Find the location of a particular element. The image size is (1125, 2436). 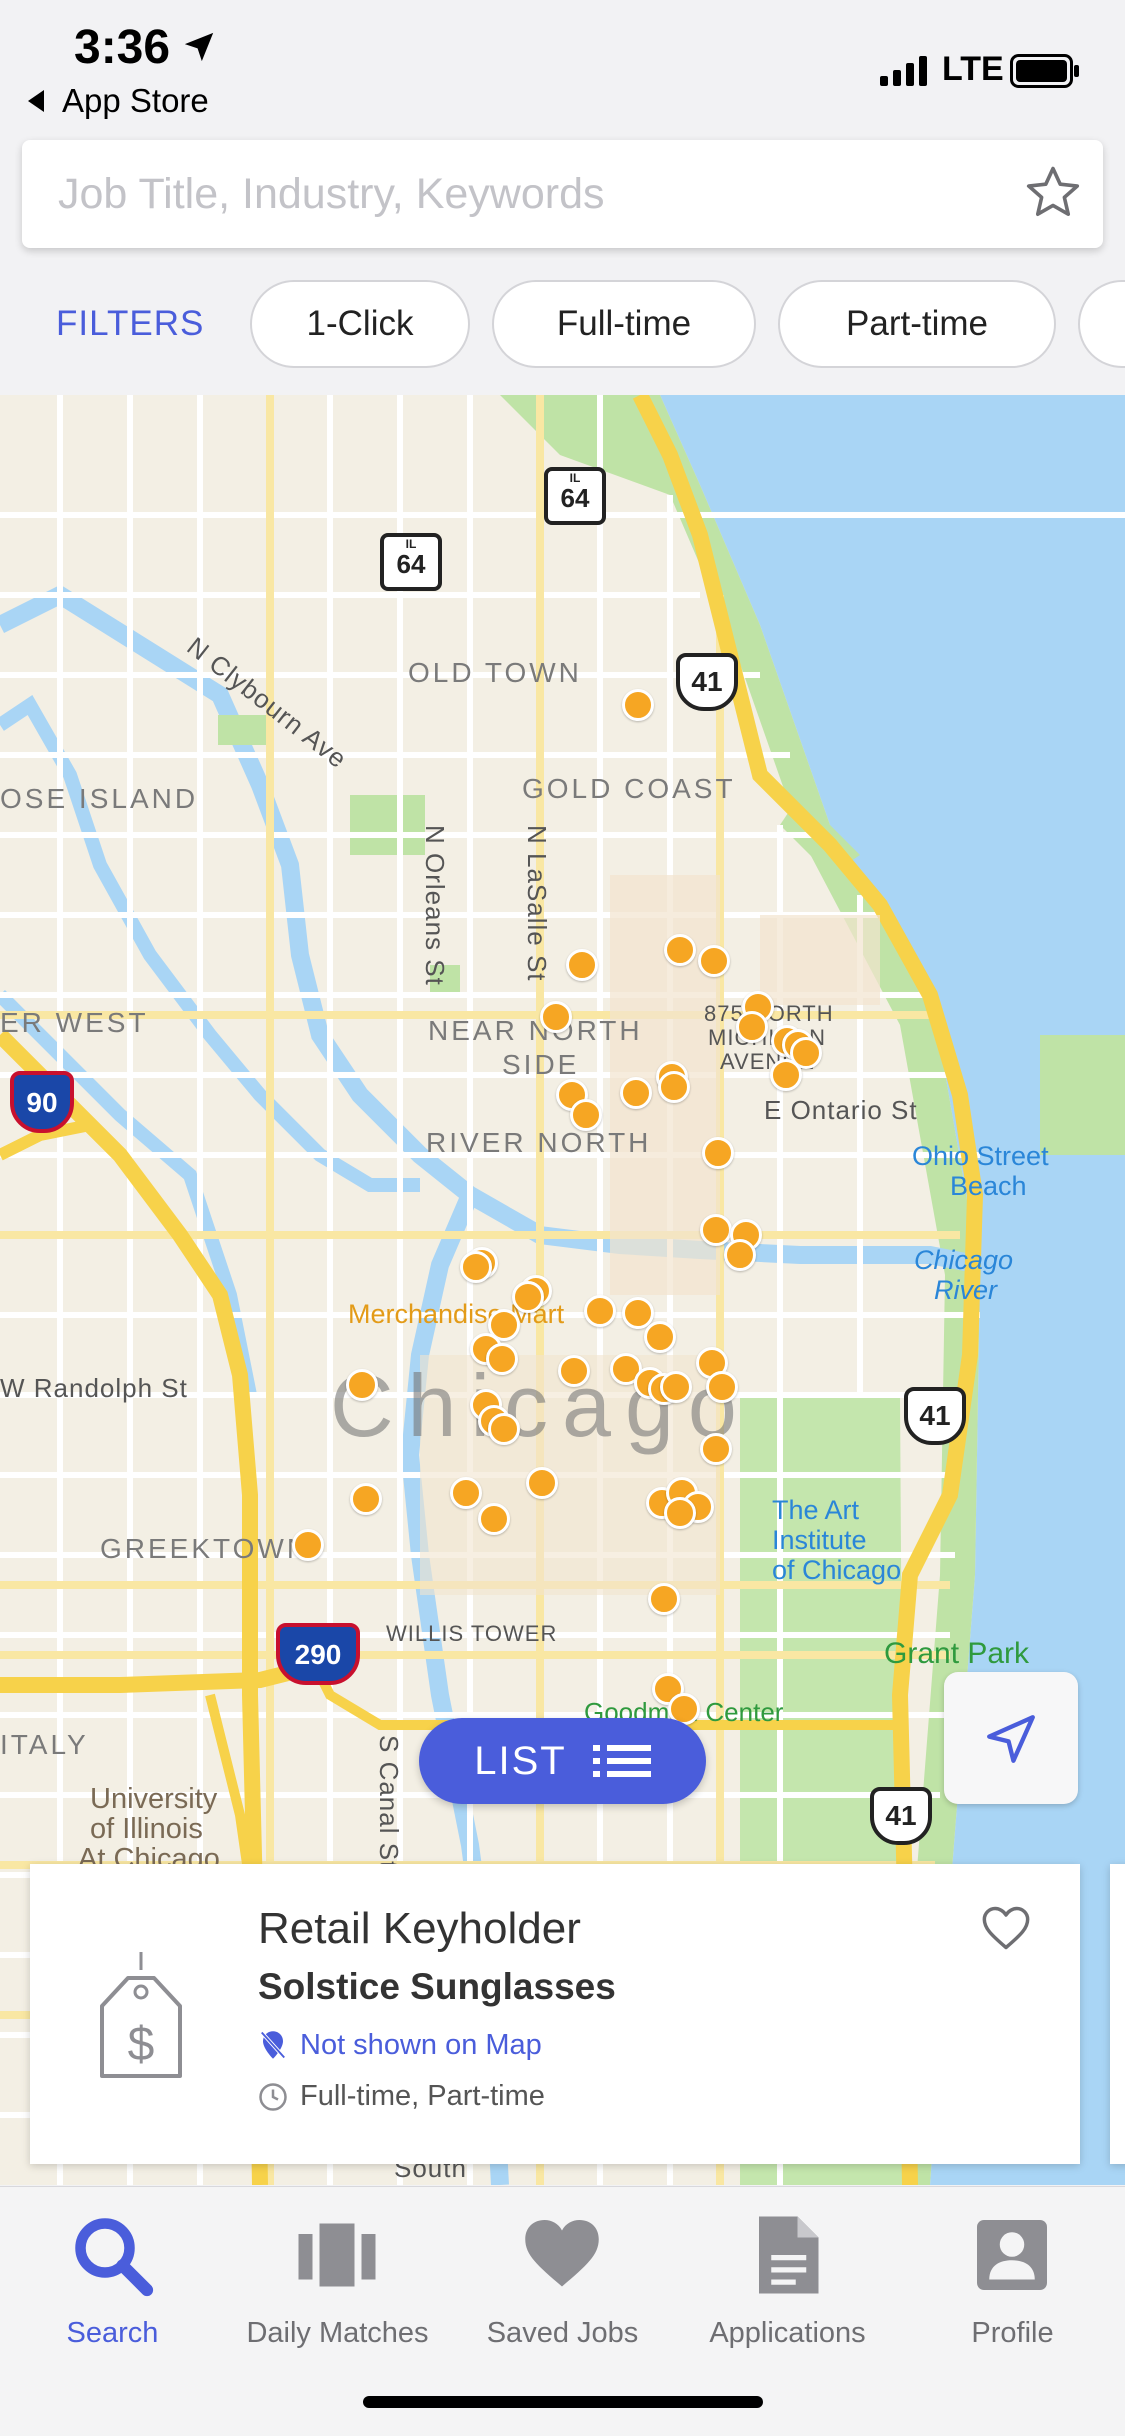

label-river-north: RIVER NORTH is located at coordinates (539, 1142).